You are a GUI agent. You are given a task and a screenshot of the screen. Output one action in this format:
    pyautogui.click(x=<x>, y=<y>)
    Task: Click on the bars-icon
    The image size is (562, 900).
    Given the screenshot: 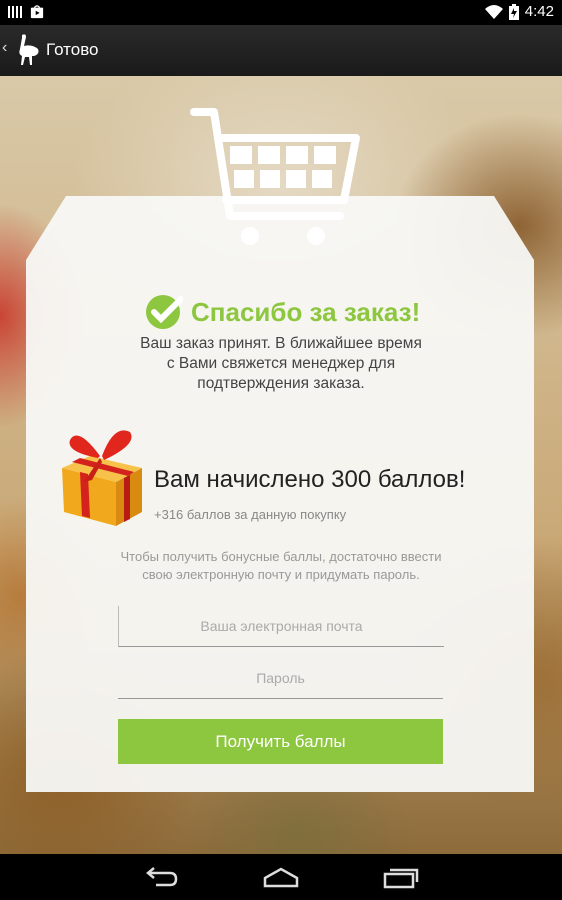 What is the action you would take?
    pyautogui.click(x=15, y=12)
    